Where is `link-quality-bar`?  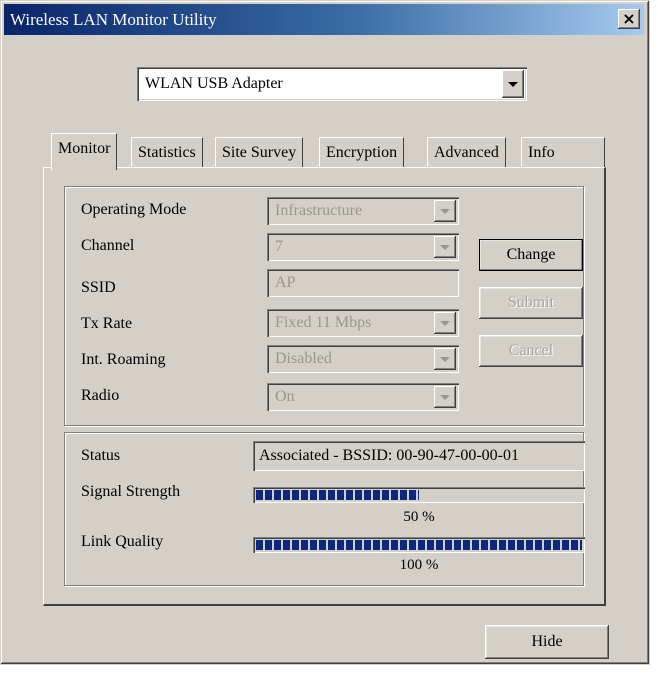 link-quality-bar is located at coordinates (419, 545).